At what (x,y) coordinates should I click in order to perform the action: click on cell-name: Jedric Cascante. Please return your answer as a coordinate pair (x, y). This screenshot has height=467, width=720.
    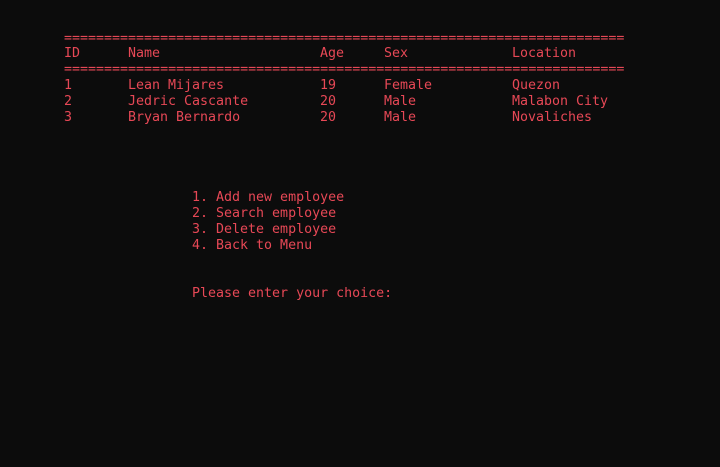
    Looking at the image, I should click on (188, 101).